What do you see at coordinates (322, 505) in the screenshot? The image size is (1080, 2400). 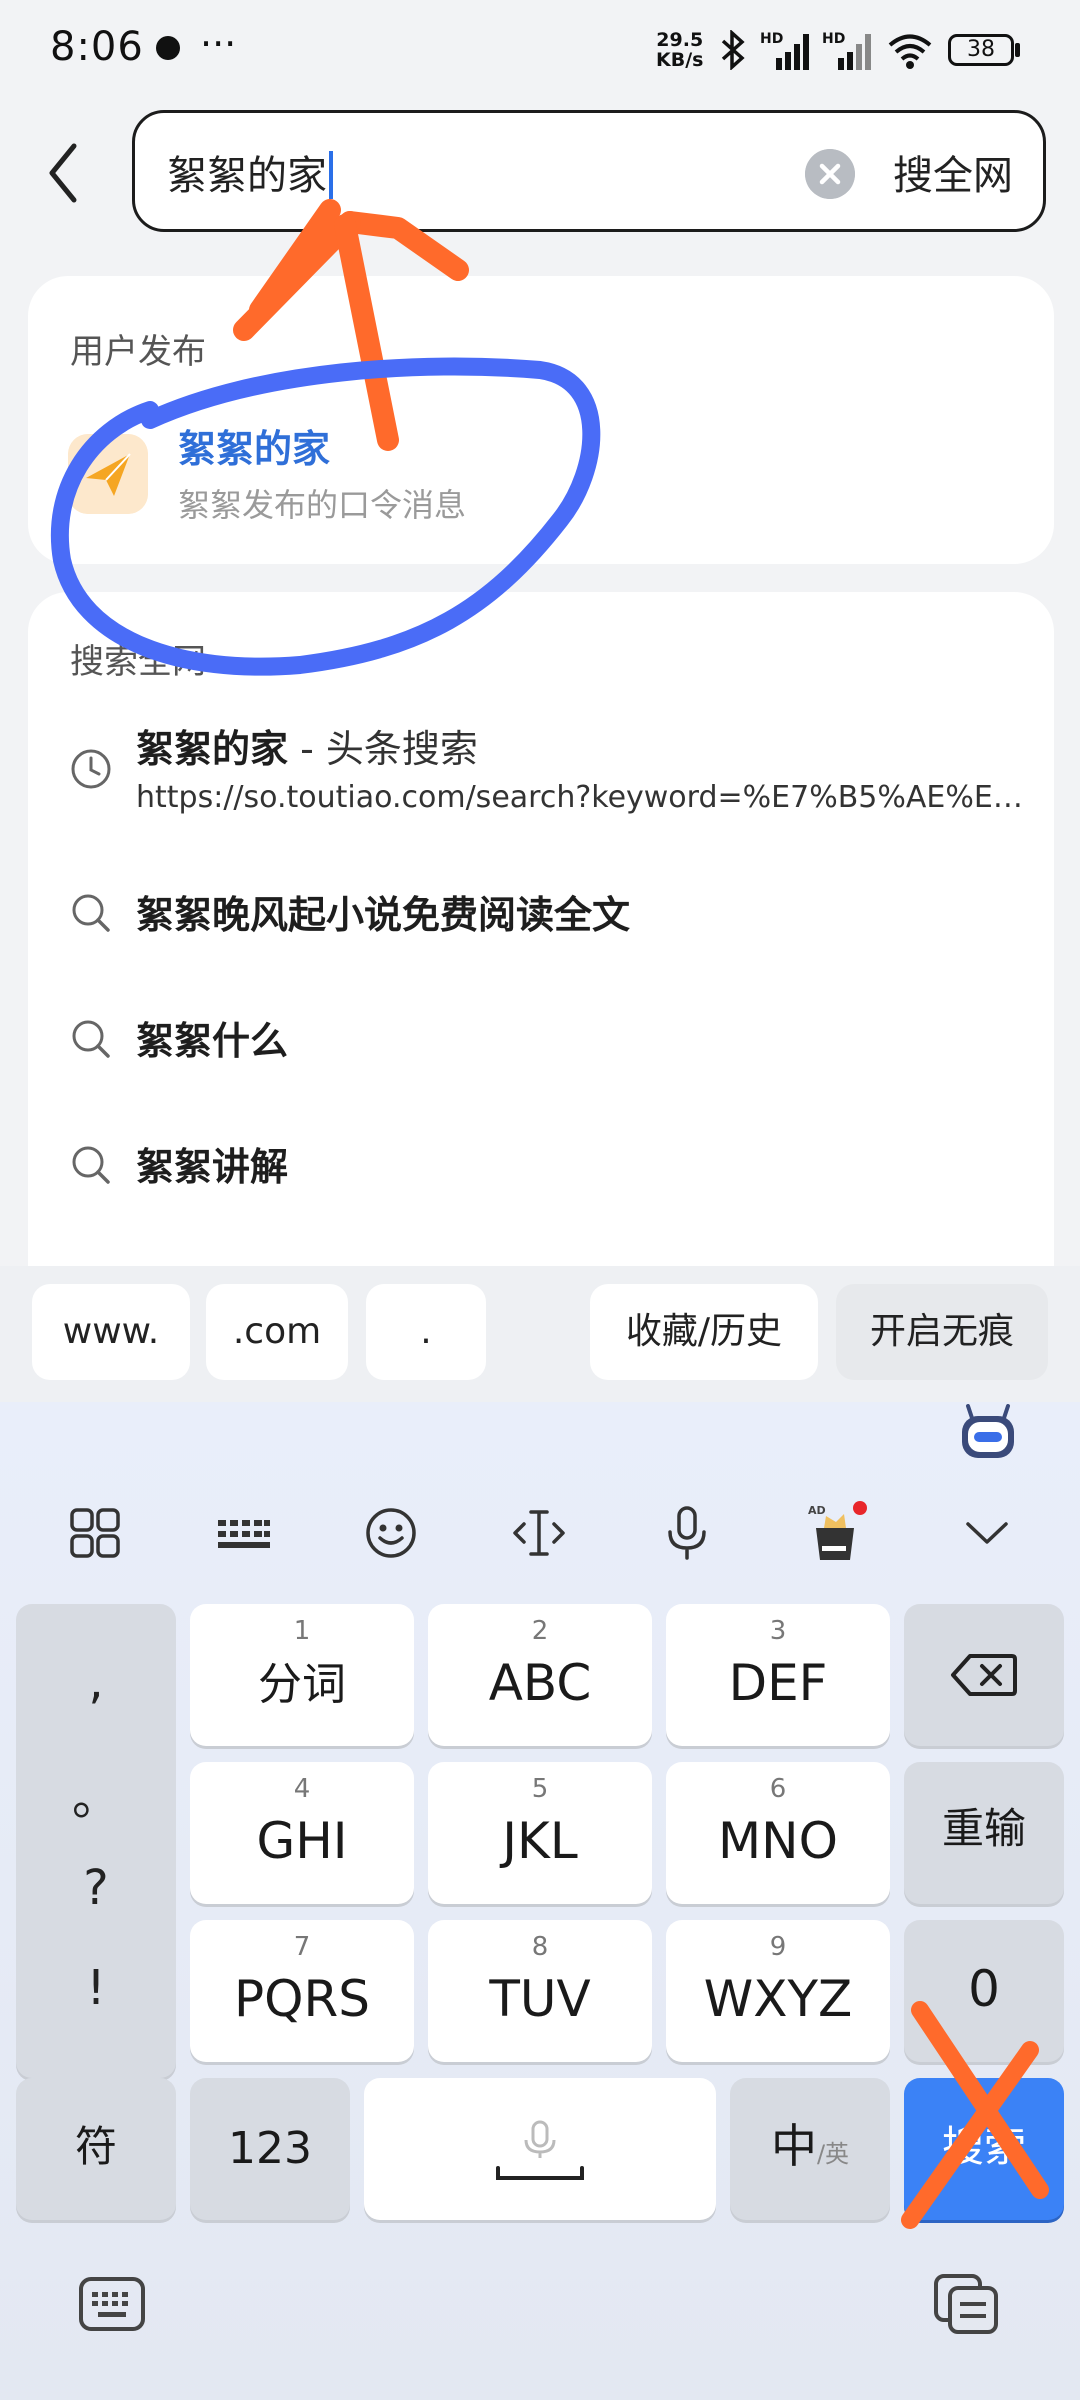 I see `user-item-subtitle: 絮絮发布的口令消息` at bounding box center [322, 505].